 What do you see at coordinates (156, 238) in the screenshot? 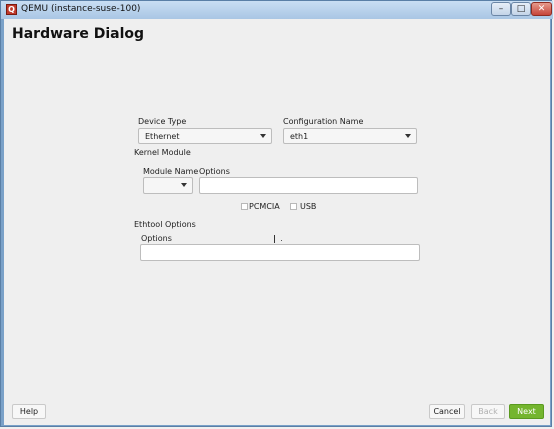
I see `ethtool-options-label: Options` at bounding box center [156, 238].